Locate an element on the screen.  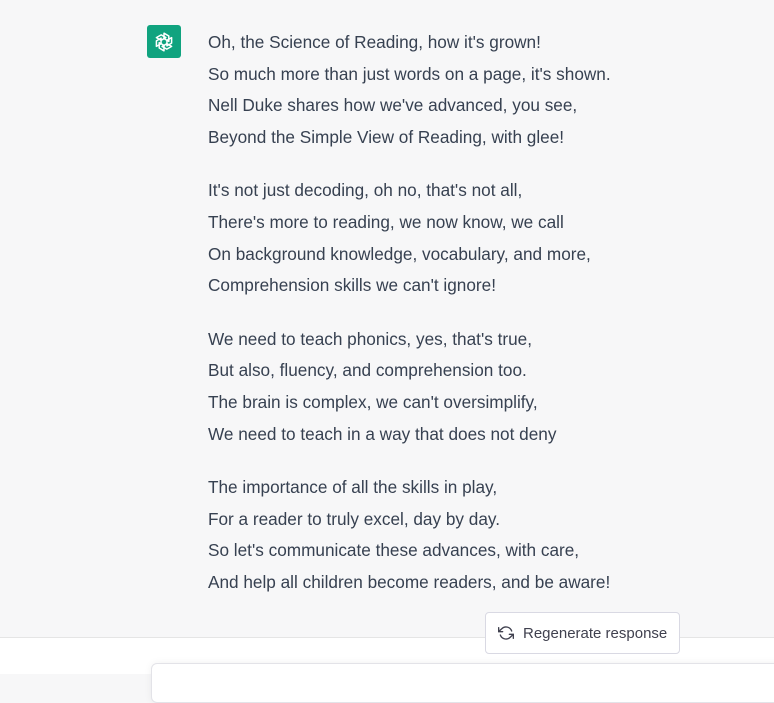
assistant-avatar is located at coordinates (164, 41).